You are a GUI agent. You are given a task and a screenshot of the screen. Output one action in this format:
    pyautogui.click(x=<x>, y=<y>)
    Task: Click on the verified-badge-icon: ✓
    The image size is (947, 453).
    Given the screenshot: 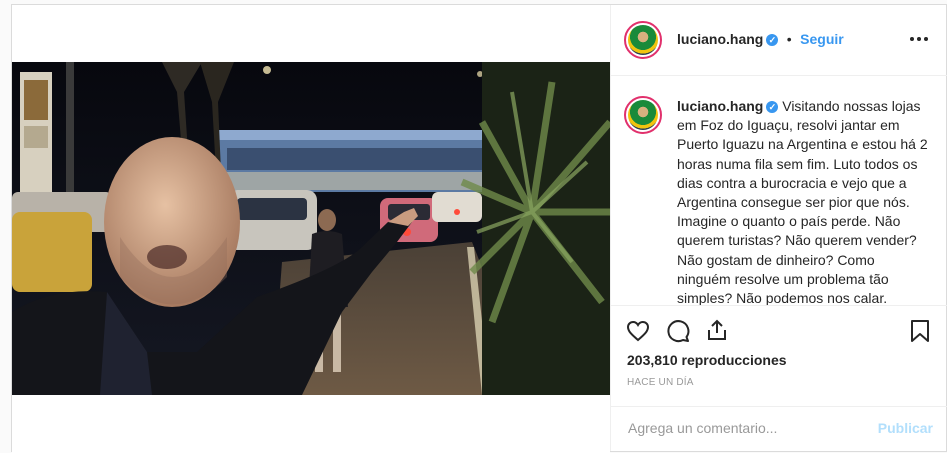 What is the action you would take?
    pyautogui.click(x=772, y=39)
    